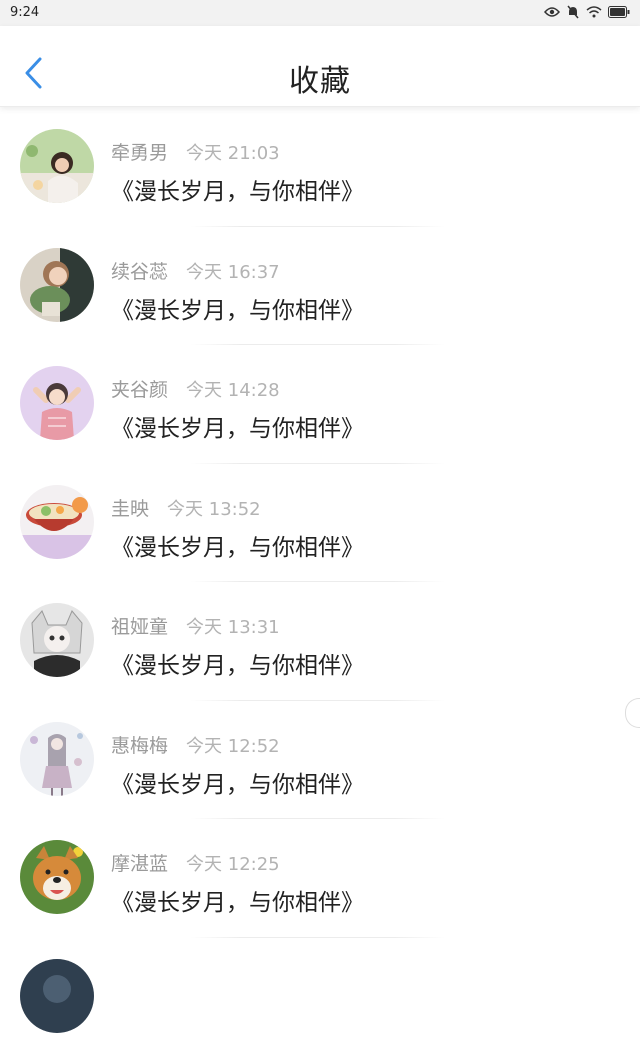 The image size is (640, 1056). I want to click on list-item: 圭映 今天 13:52 《漫长岁月，与你相伴》, so click(320, 523).